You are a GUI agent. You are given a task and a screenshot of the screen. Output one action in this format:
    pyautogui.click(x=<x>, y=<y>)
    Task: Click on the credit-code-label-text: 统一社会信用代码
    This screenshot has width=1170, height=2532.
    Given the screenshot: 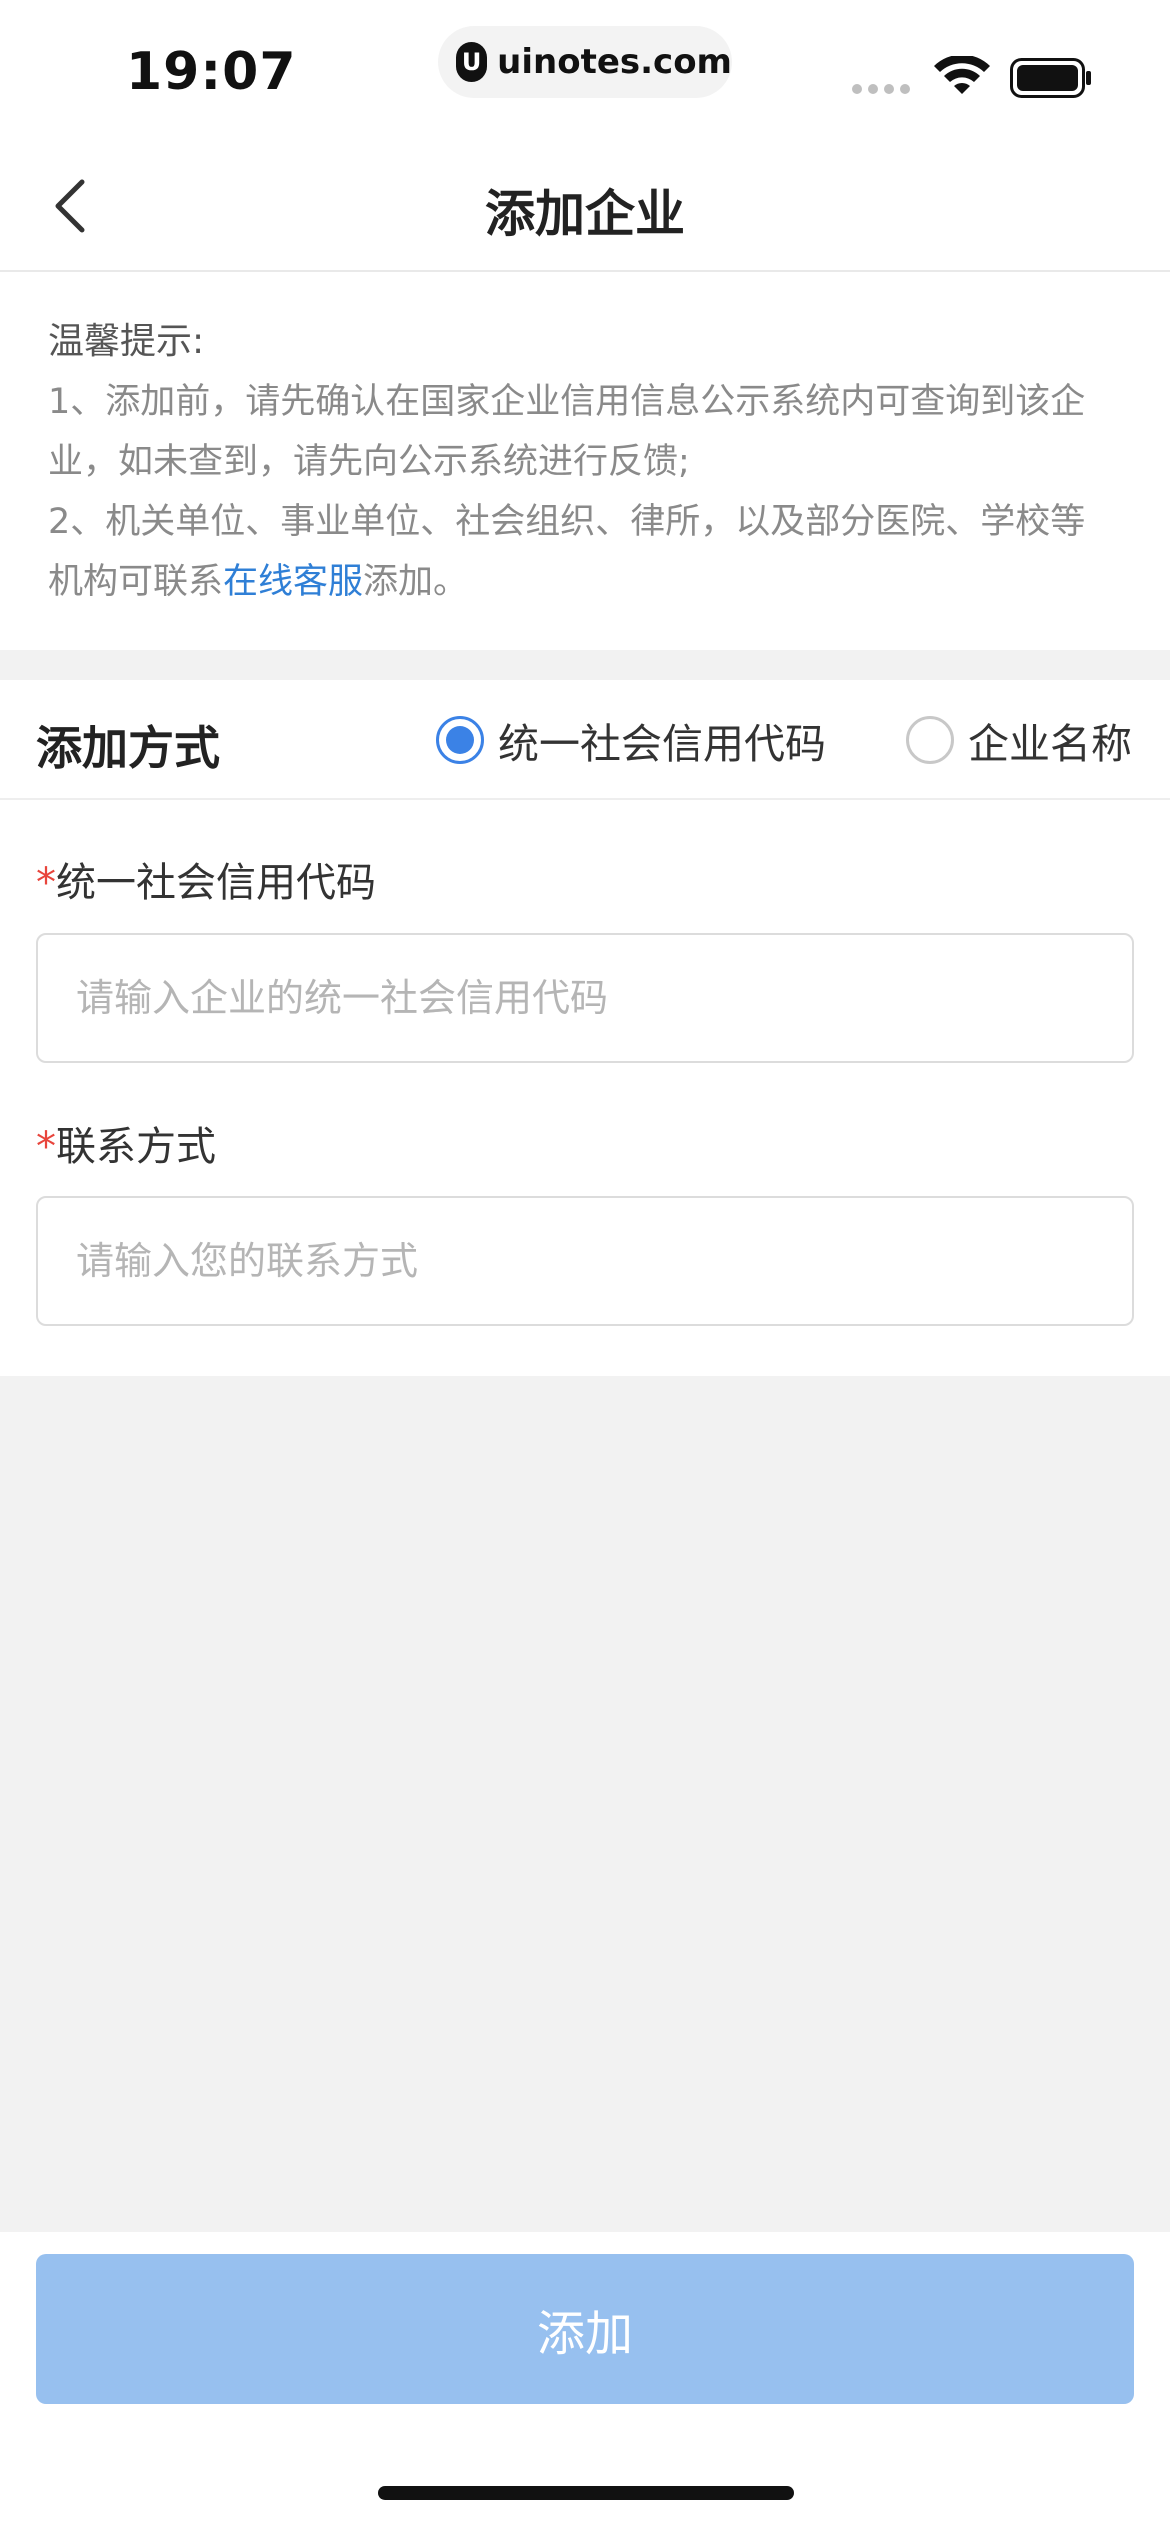 What is the action you would take?
    pyautogui.click(x=216, y=883)
    